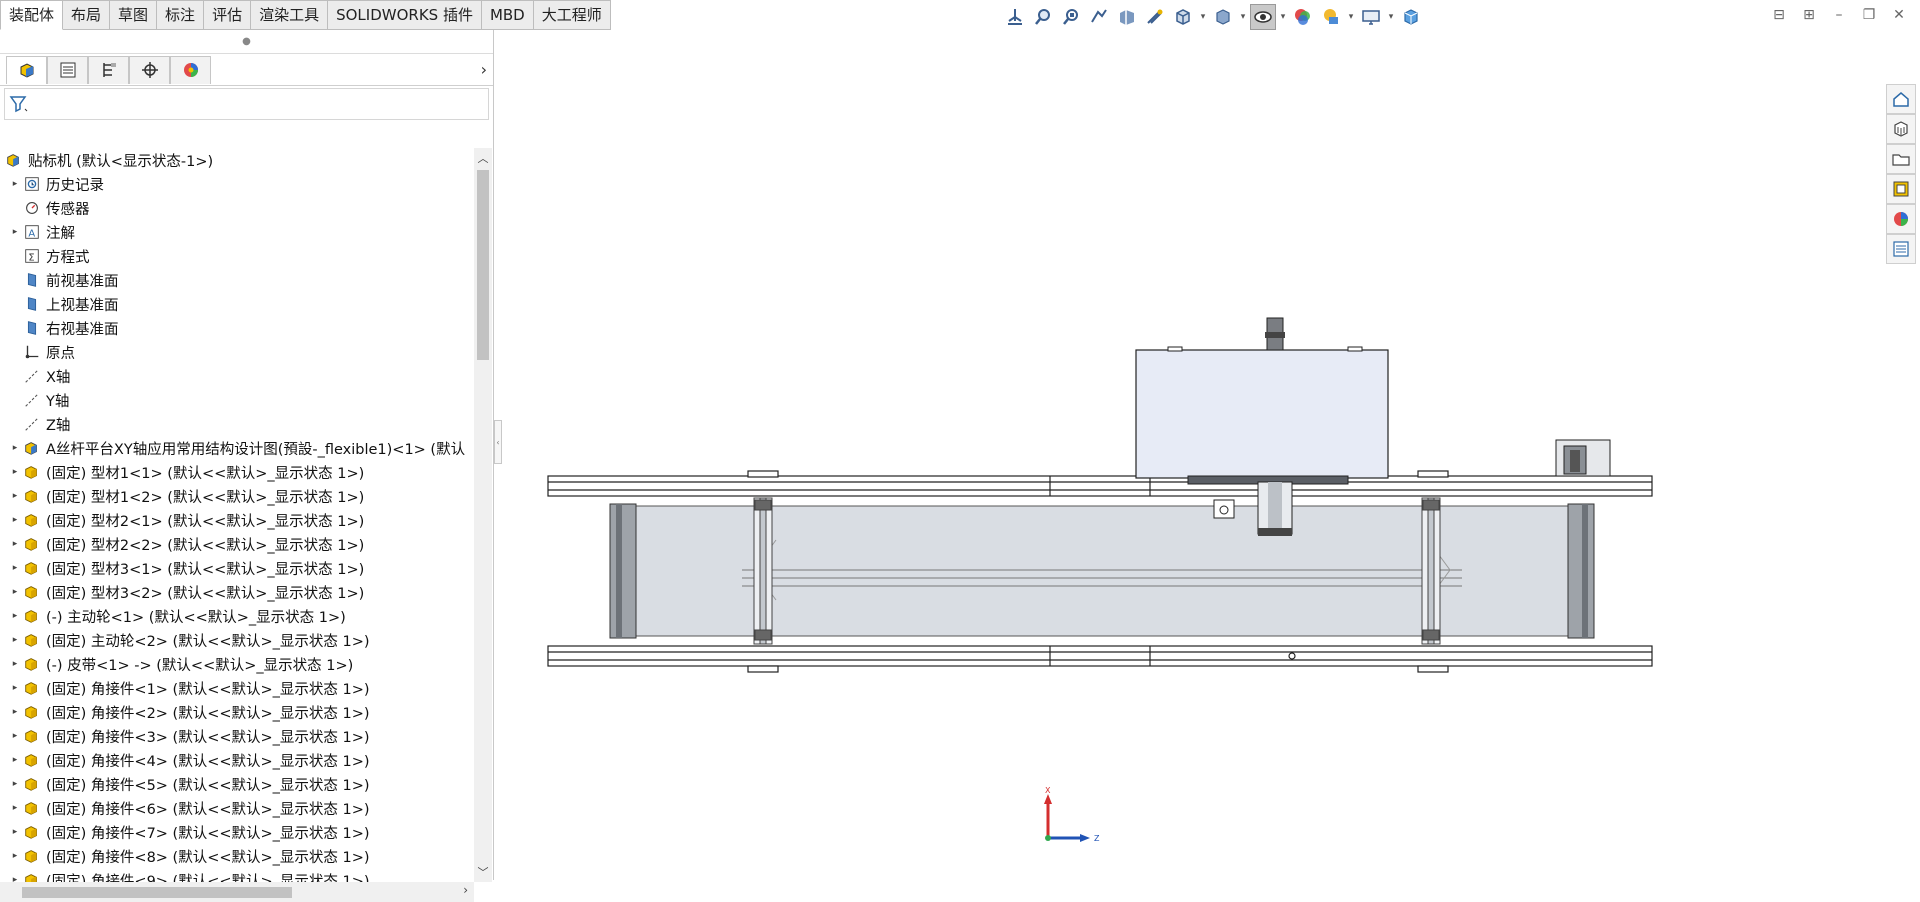 Image resolution: width=1920 pixels, height=902 pixels. I want to click on tree-item: ▸ (固定) 型材3<2> (默认<<默认>_显示状态 1>), so click(237, 592).